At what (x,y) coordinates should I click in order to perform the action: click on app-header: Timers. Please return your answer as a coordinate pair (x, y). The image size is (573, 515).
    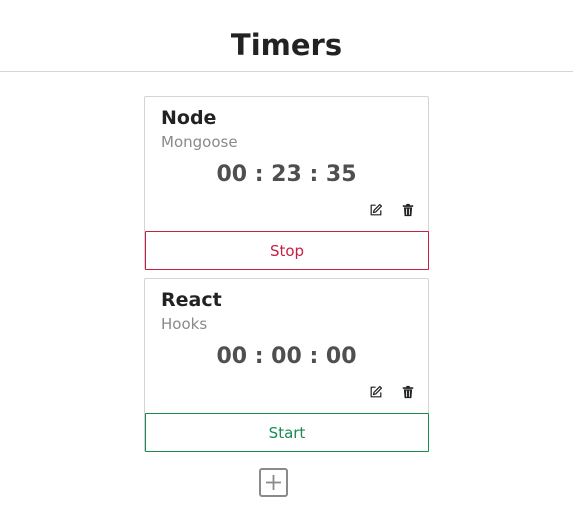
    Looking at the image, I should click on (286, 36).